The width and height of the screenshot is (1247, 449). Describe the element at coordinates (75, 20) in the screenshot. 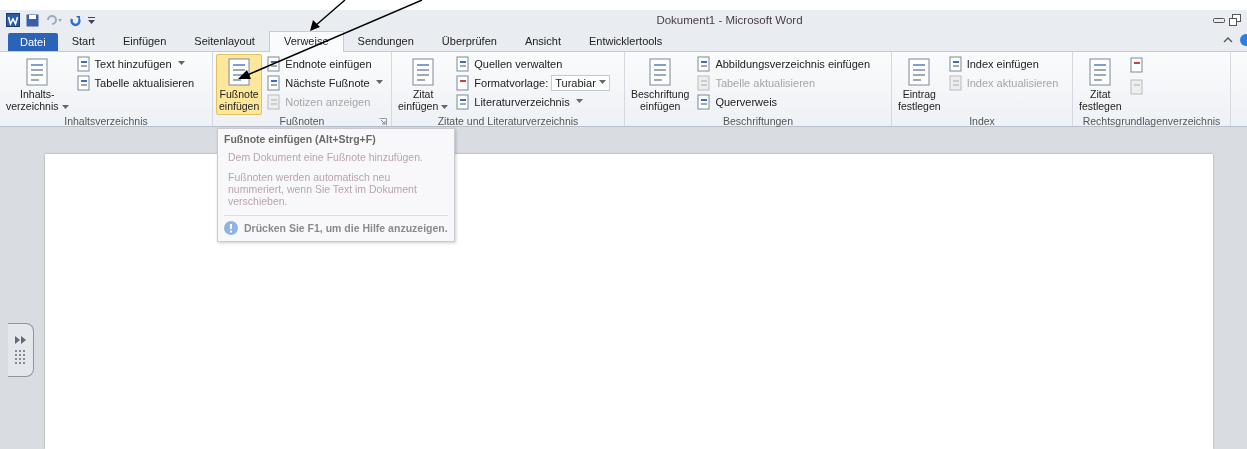

I see `redo-icon` at that location.